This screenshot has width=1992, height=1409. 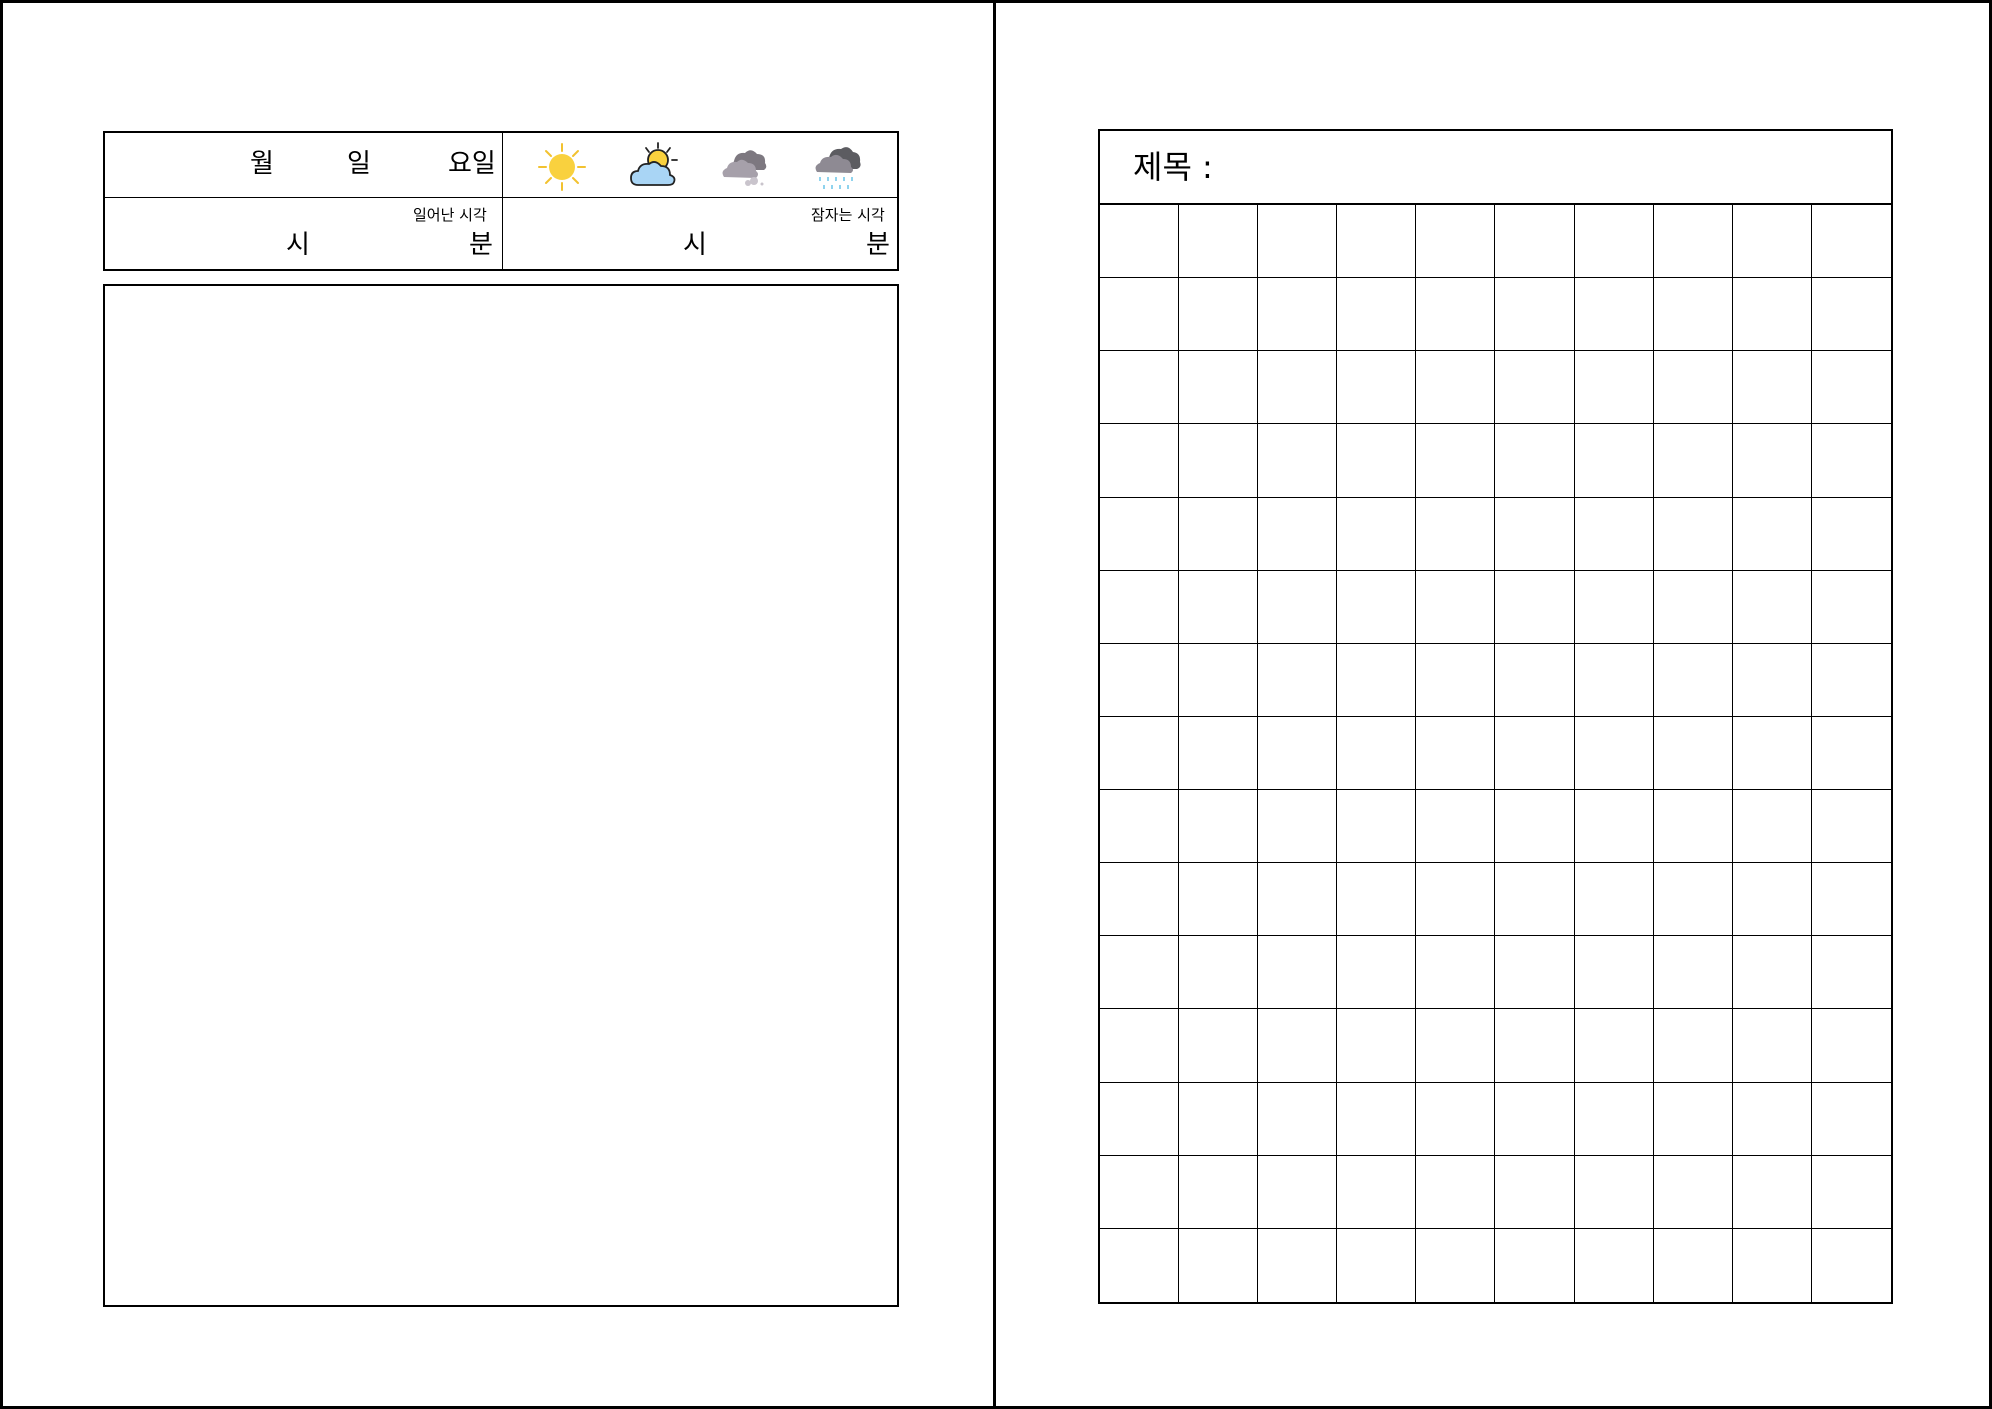 I want to click on title-field: 제목 :, so click(x=1495, y=167).